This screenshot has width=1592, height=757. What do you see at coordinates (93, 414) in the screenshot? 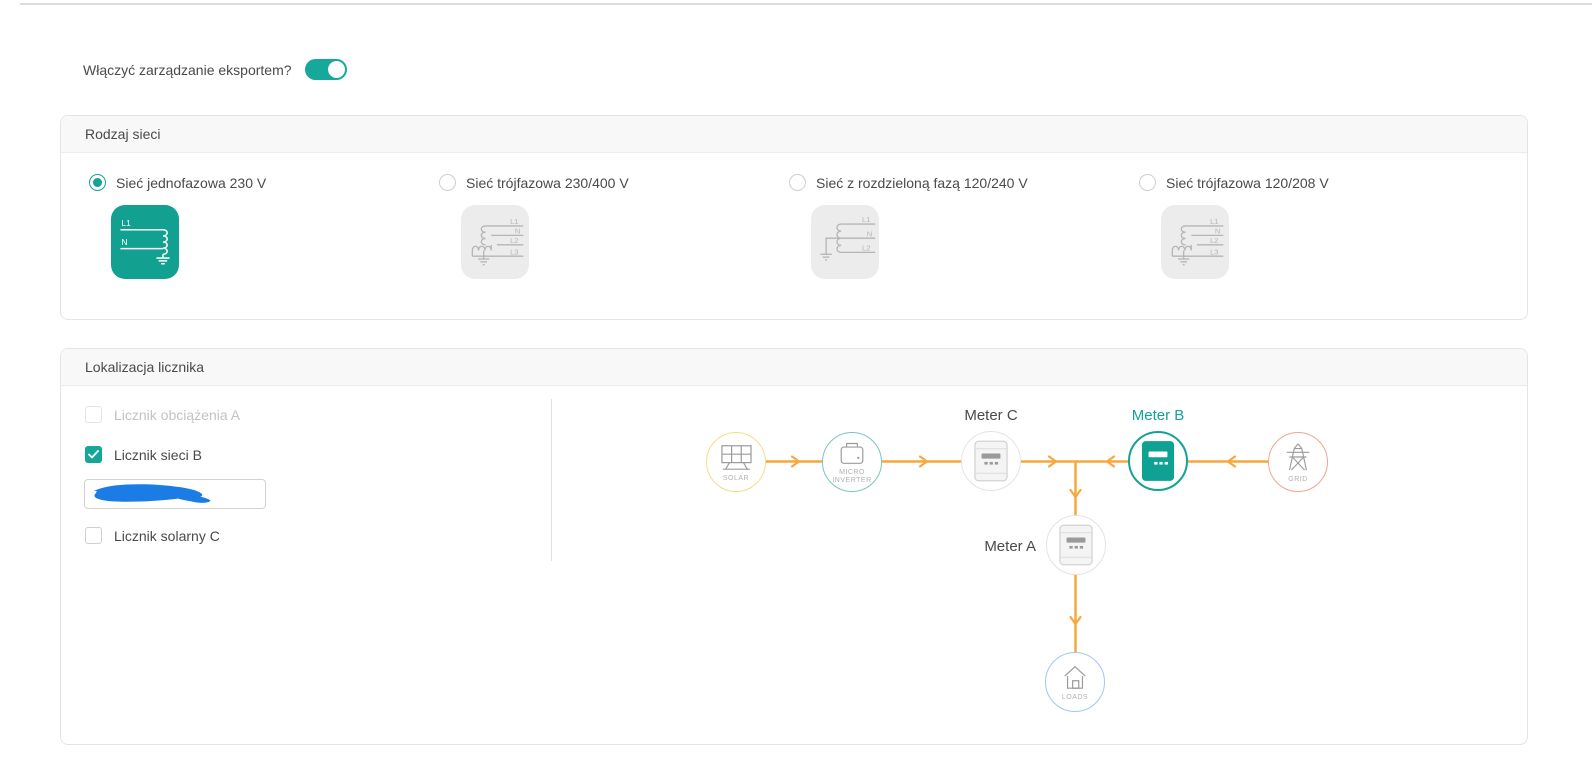
I see `checkbox-load-meter-a` at bounding box center [93, 414].